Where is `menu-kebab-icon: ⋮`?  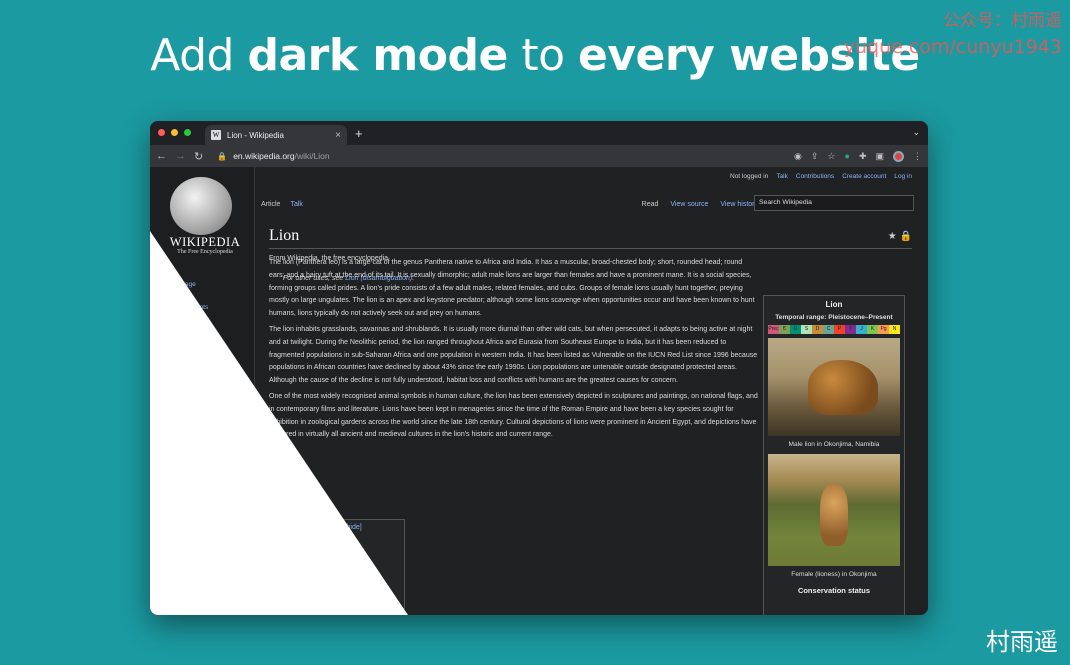
menu-kebab-icon: ⋮ is located at coordinates (917, 156).